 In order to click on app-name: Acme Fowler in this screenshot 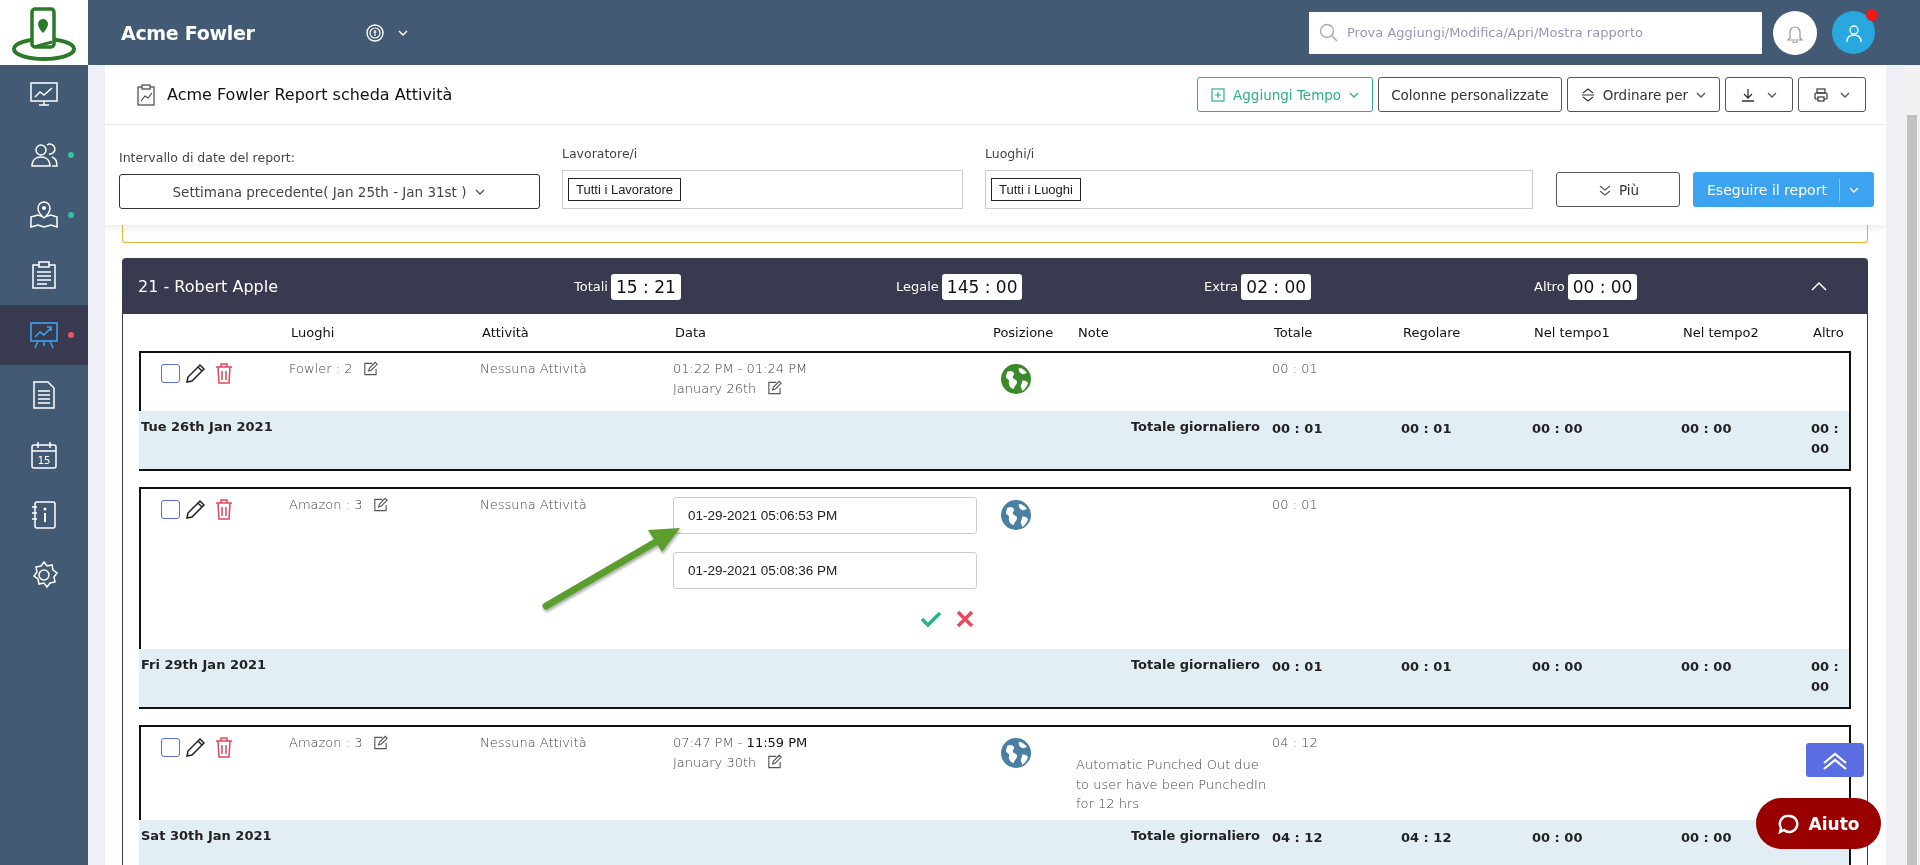, I will do `click(188, 32)`.